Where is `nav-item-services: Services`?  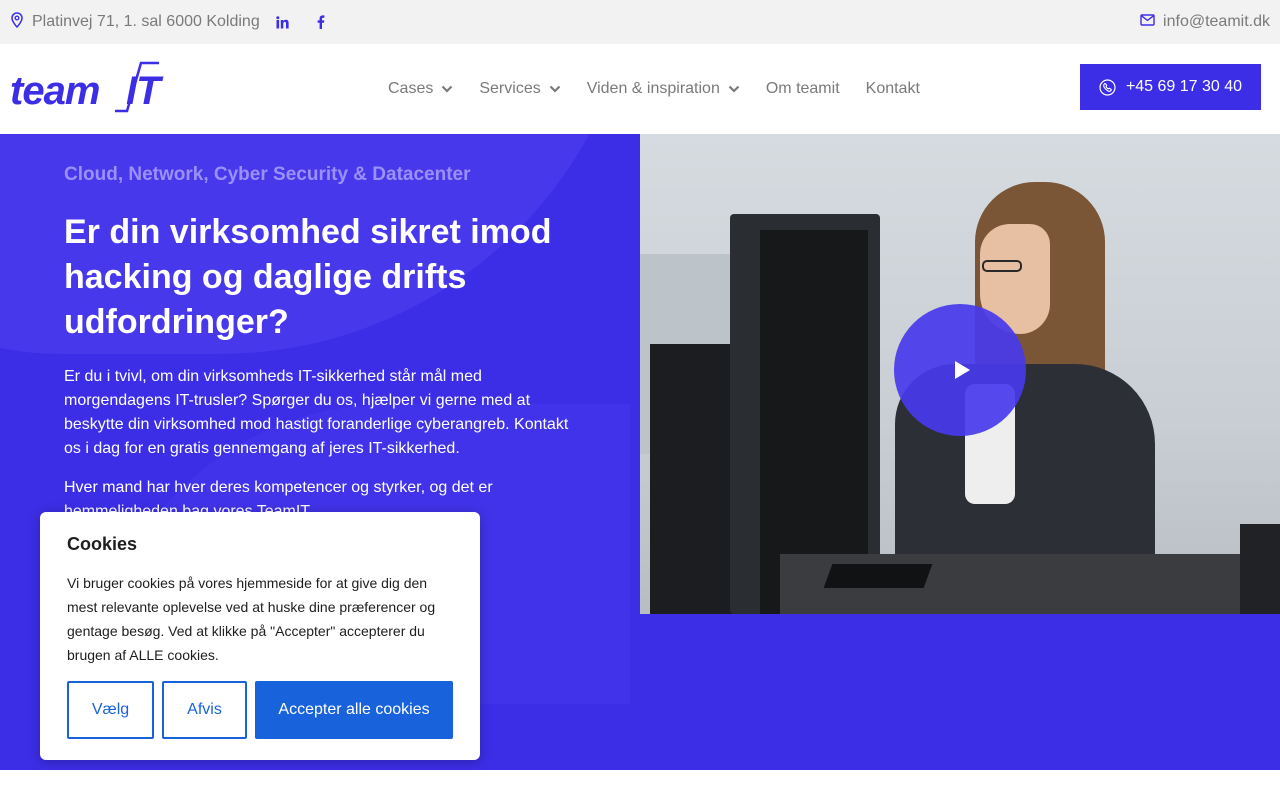 nav-item-services: Services is located at coordinates (519, 89).